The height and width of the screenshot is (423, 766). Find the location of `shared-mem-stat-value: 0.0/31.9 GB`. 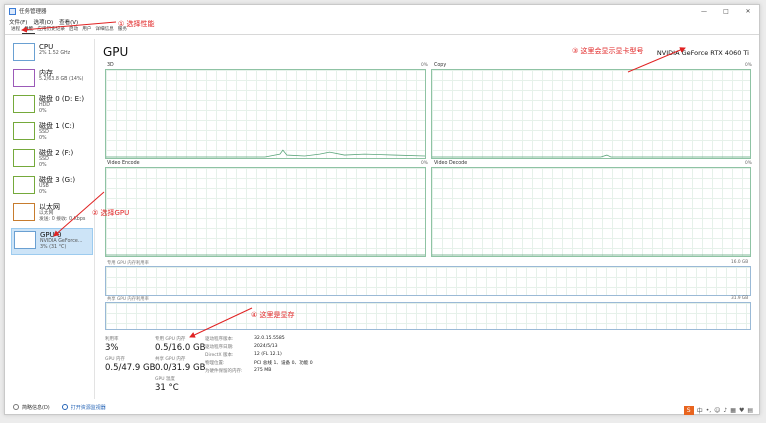

shared-mem-stat-value: 0.0/31.9 GB is located at coordinates (180, 368).